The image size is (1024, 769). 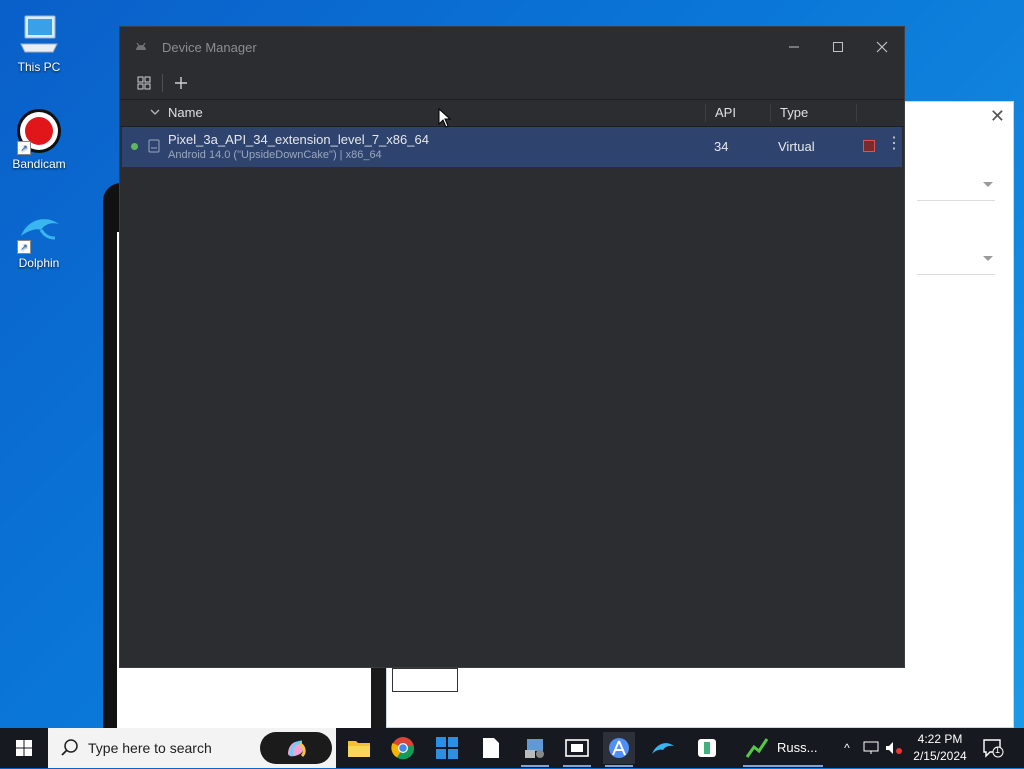 What do you see at coordinates (69, 747) in the screenshot?
I see `search-icon` at bounding box center [69, 747].